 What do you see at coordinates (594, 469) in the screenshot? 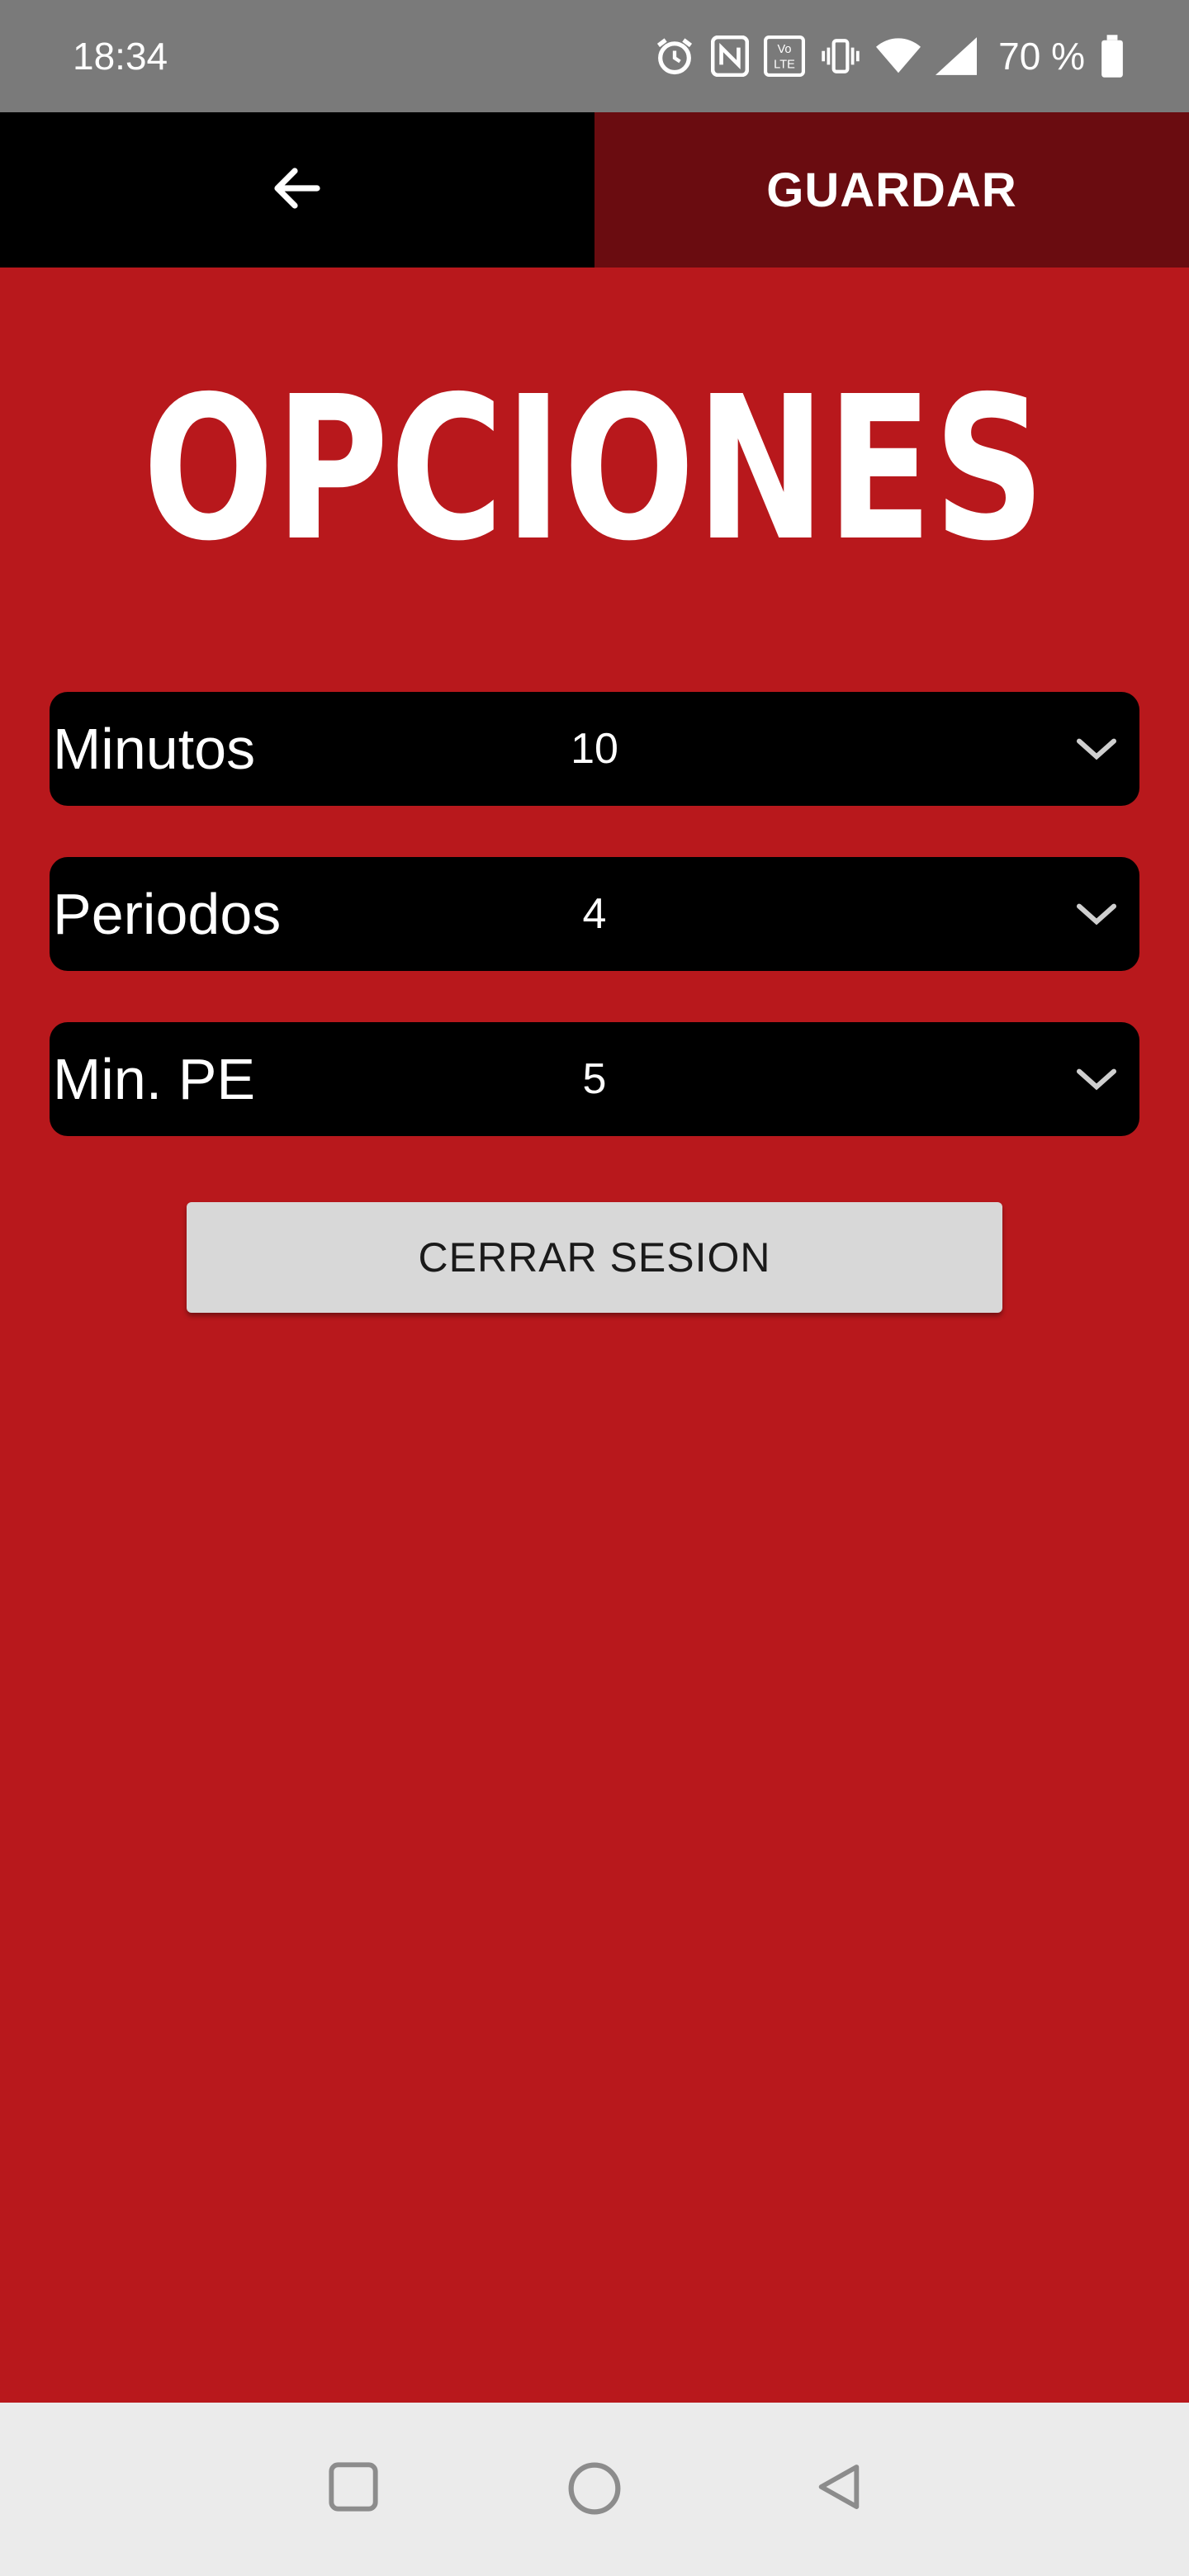
I see `page-title: OPCIONES` at bounding box center [594, 469].